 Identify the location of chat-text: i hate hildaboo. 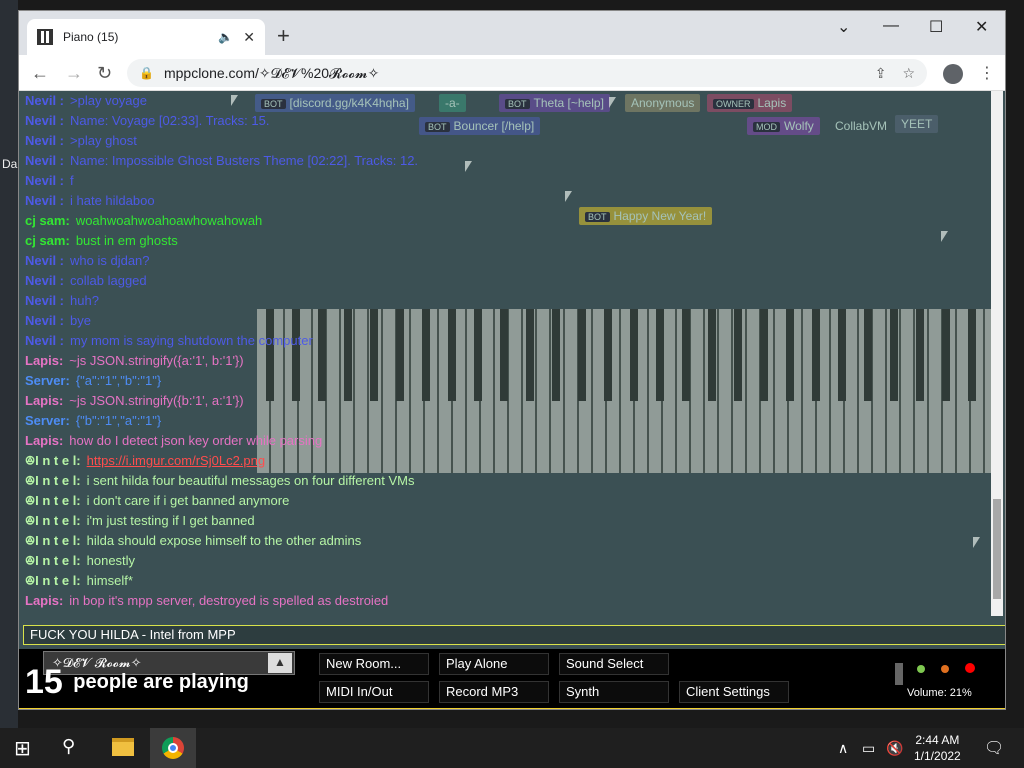
(112, 200).